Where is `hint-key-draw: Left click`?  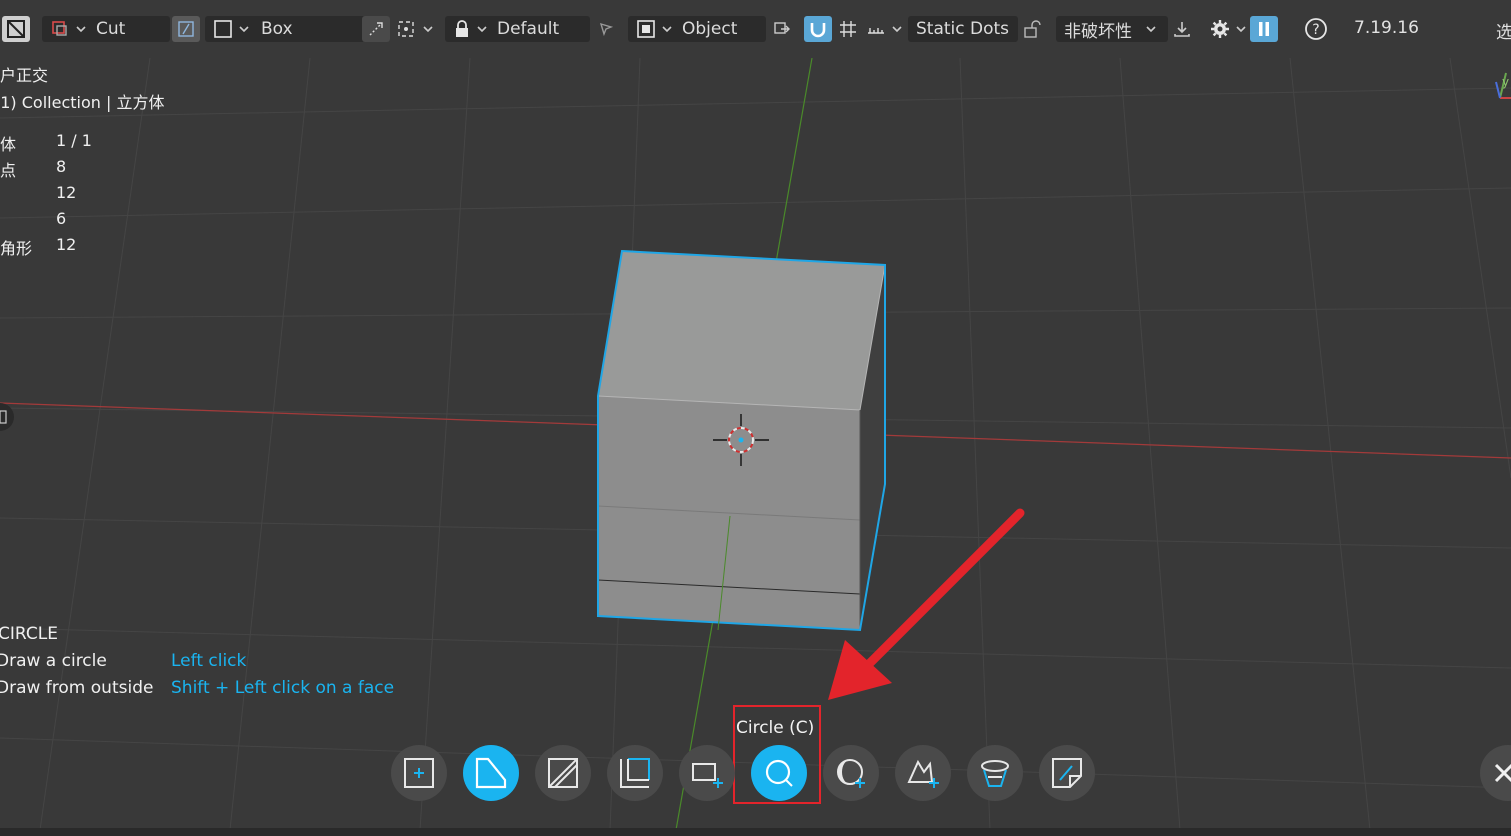 hint-key-draw: Left click is located at coordinates (209, 661).